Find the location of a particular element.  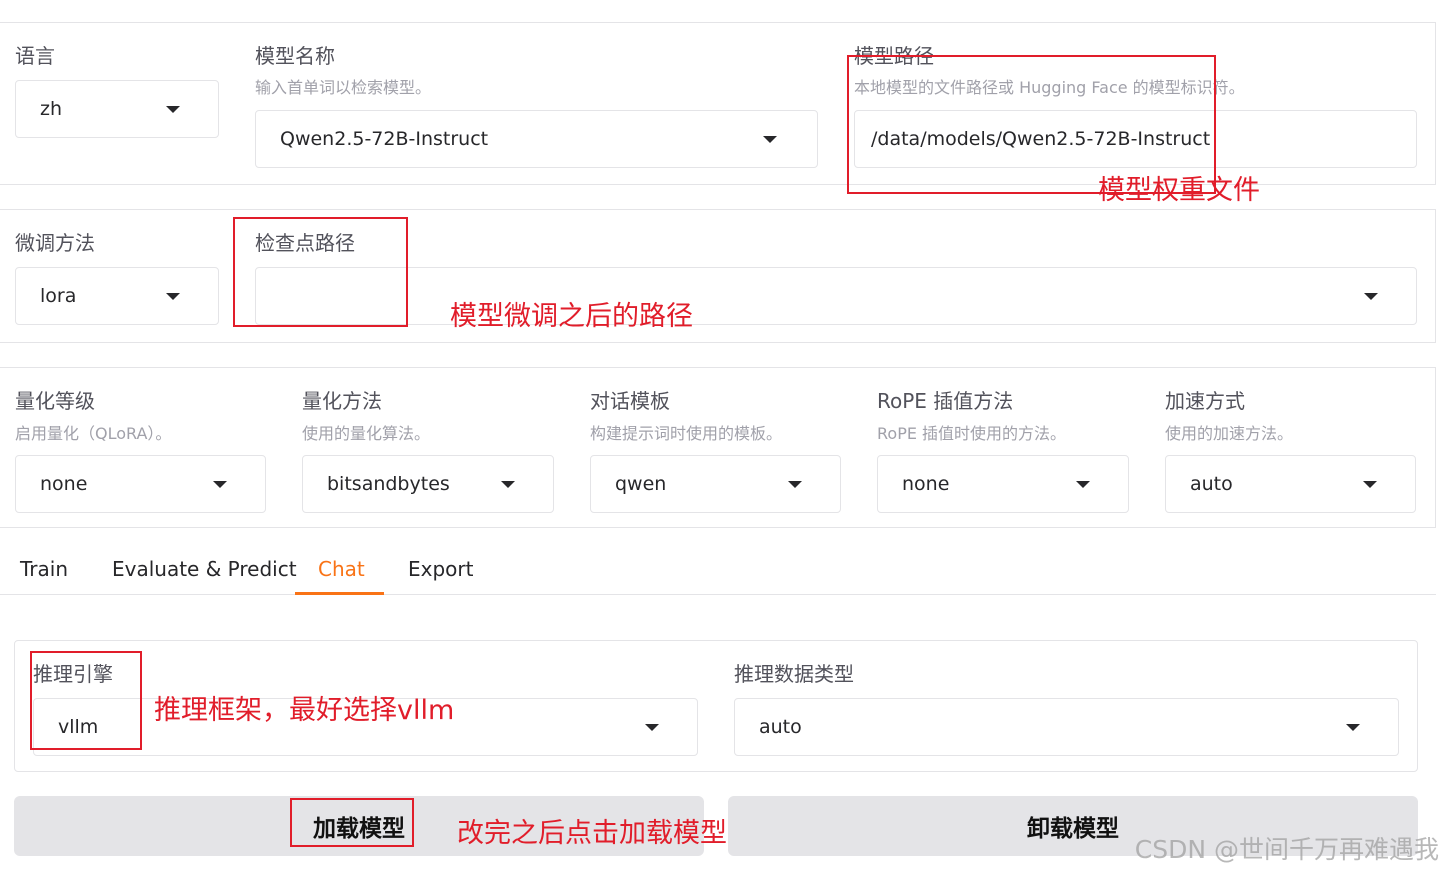

booster-label: 加速方式 is located at coordinates (1205, 401).